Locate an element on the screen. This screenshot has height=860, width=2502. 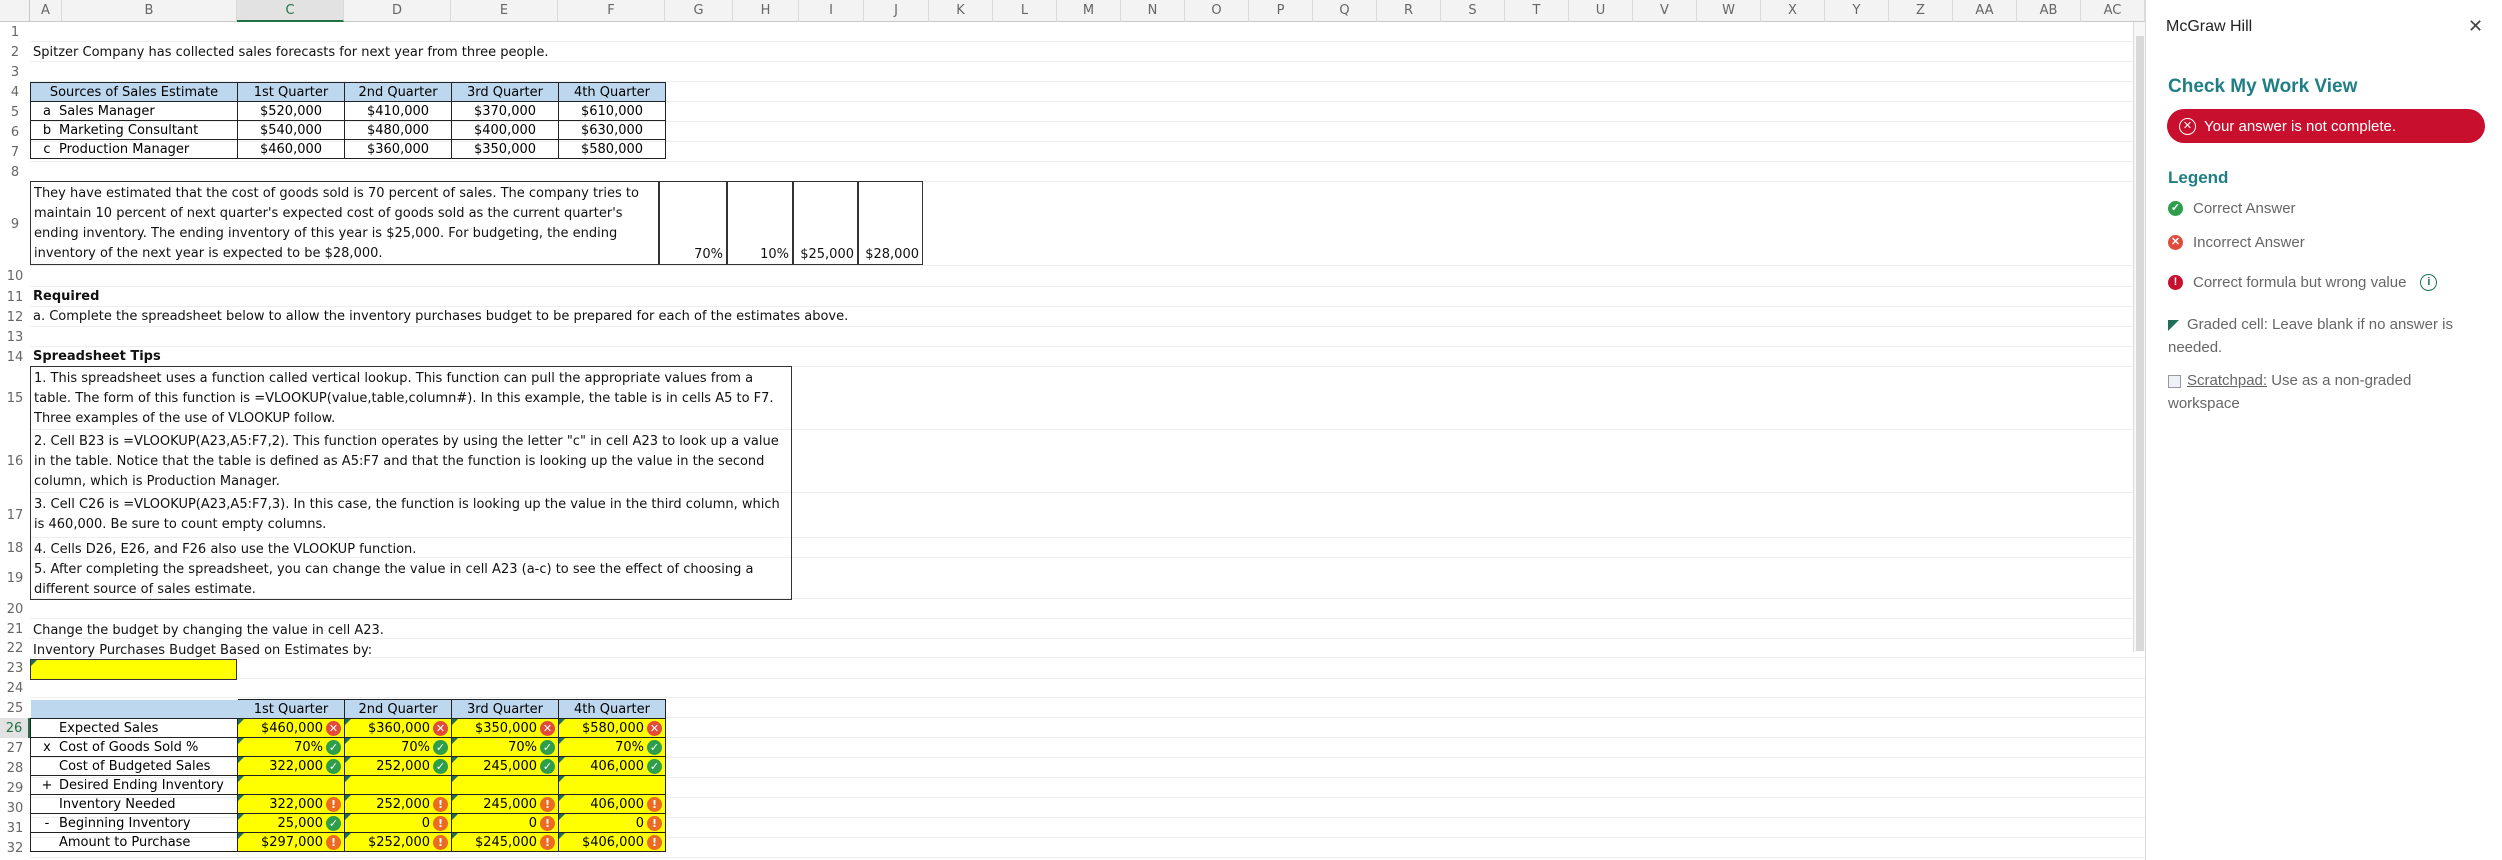
row-header: 10 is located at coordinates (15, 276).